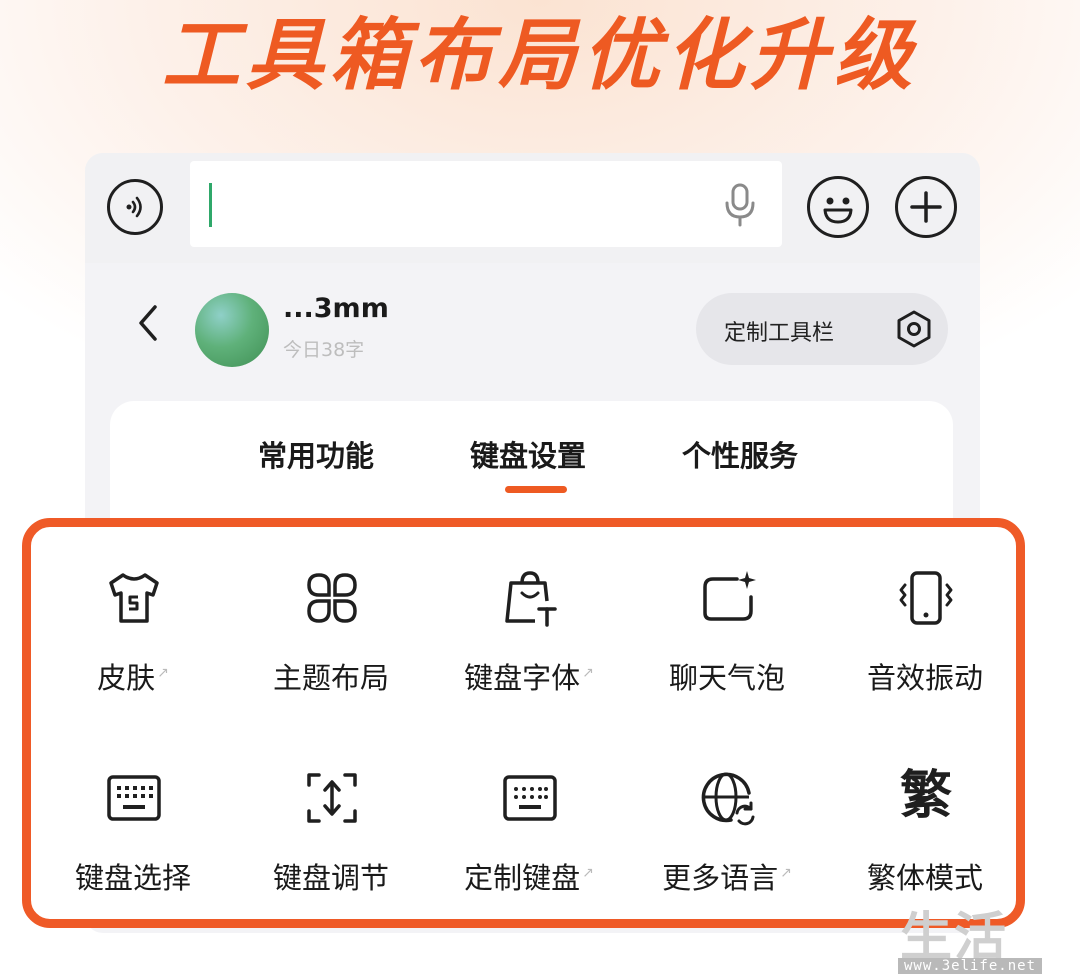  Describe the element at coordinates (316, 454) in the screenshot. I see `tab-common-functions: 常用功能` at that location.